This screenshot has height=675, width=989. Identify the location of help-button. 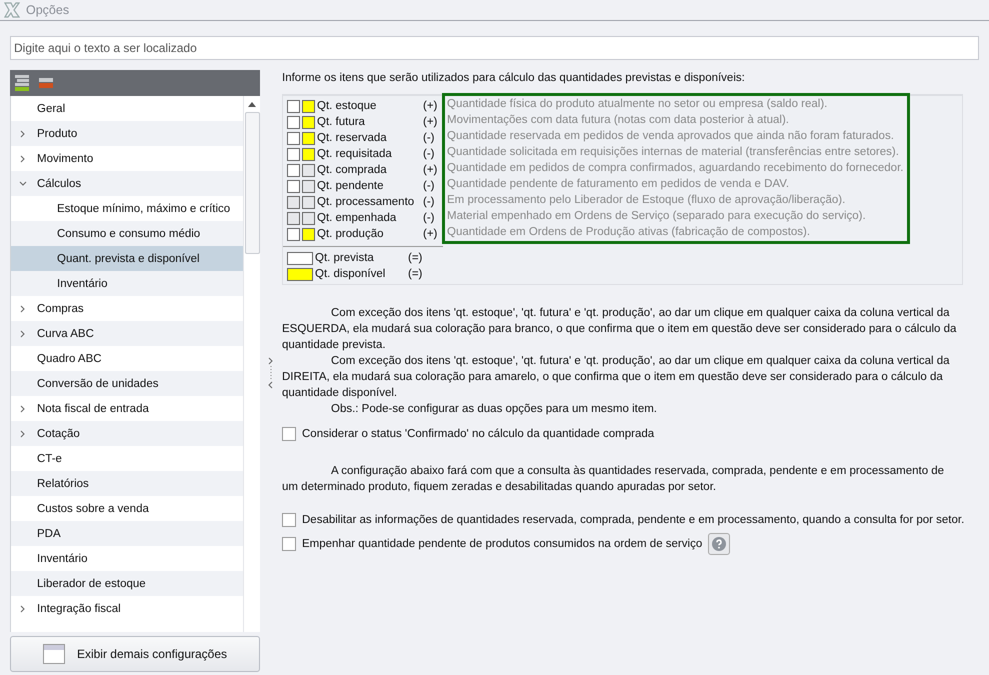
(719, 544).